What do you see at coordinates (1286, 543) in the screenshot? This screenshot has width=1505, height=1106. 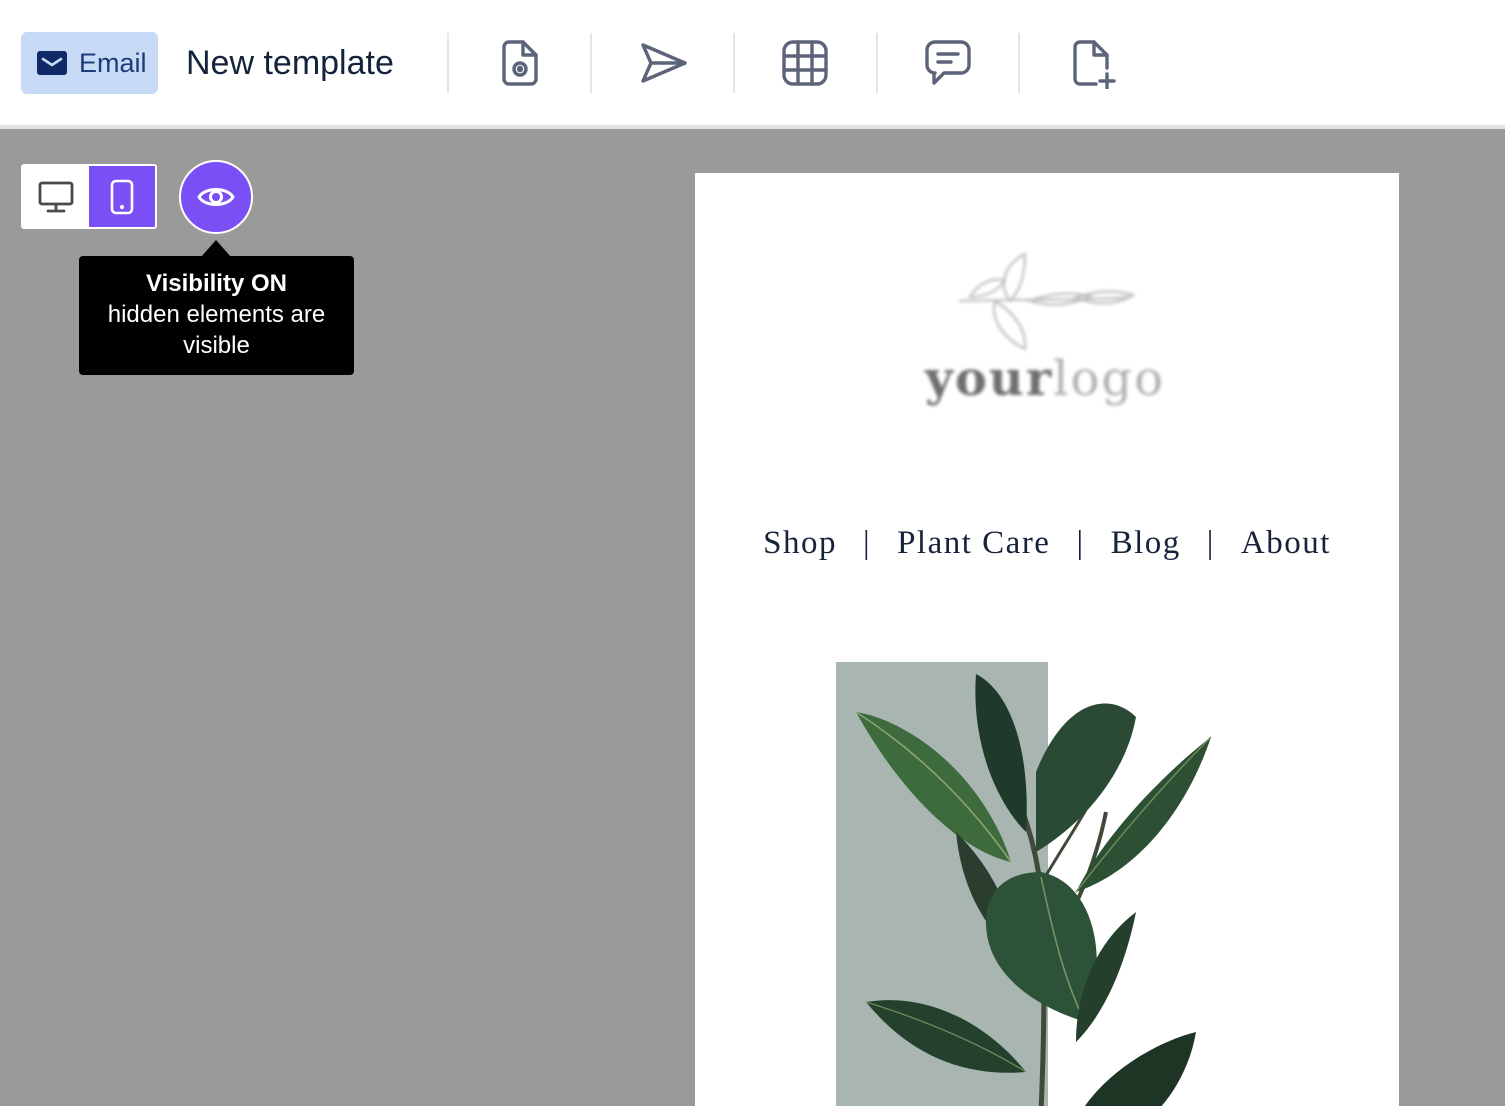 I see `nav-link-about: About` at bounding box center [1286, 543].